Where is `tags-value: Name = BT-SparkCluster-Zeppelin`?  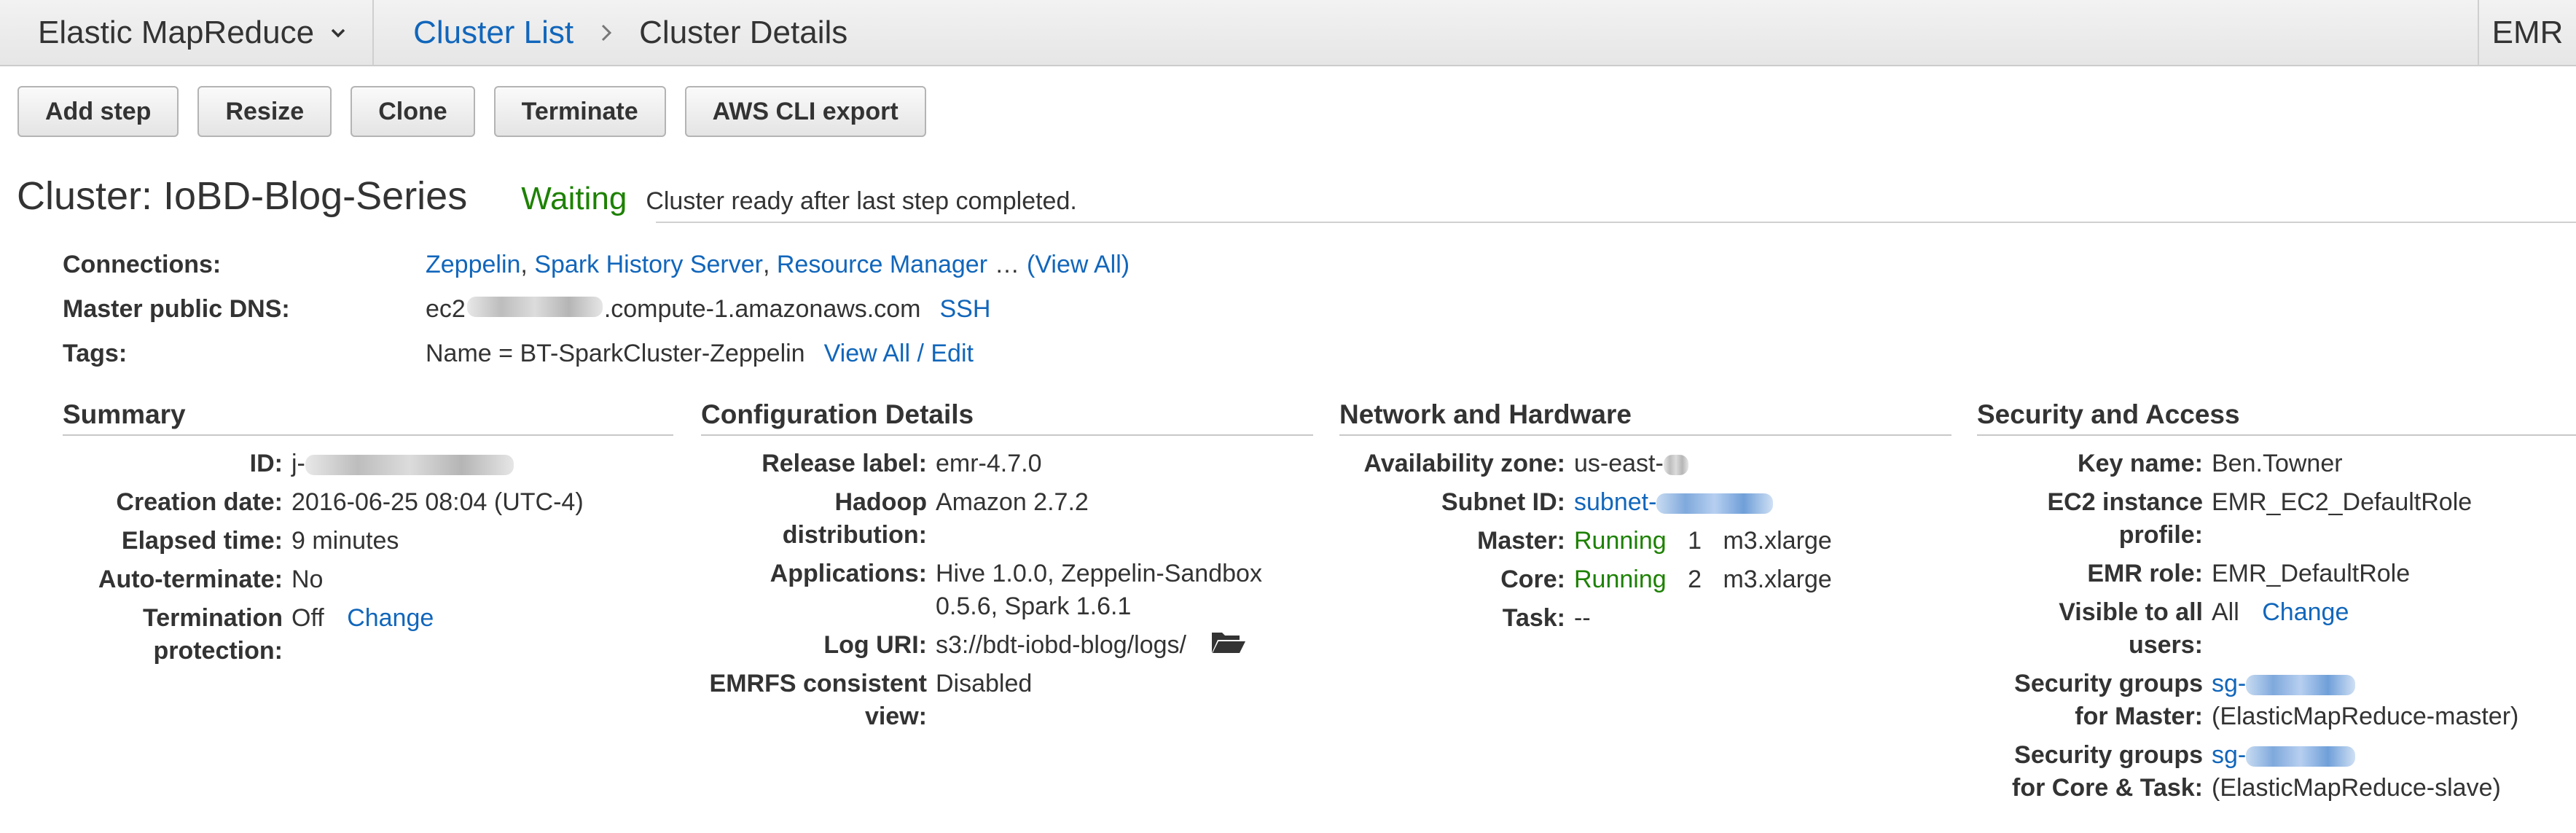 tags-value: Name = BT-SparkCluster-Zeppelin is located at coordinates (615, 354).